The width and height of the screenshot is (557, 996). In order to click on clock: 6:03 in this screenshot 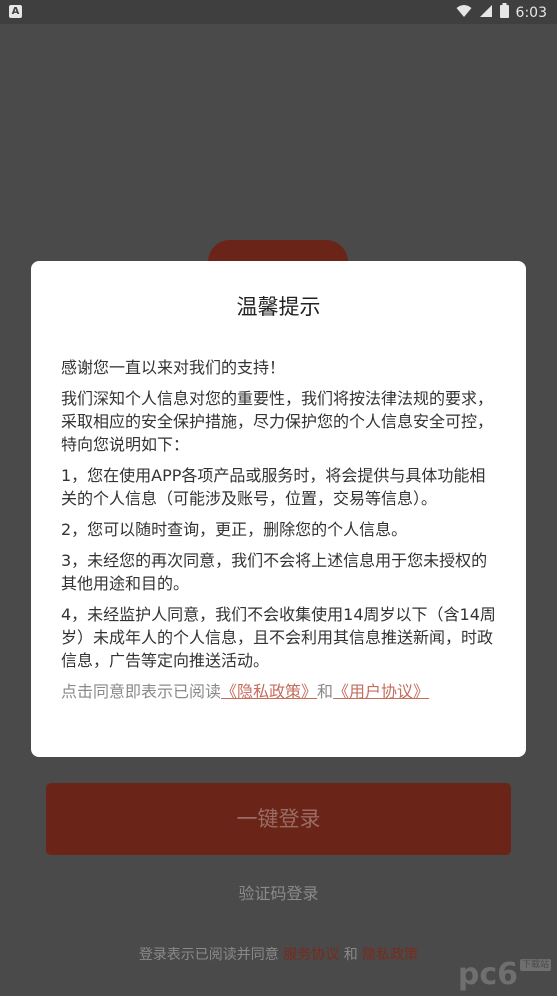, I will do `click(531, 12)`.